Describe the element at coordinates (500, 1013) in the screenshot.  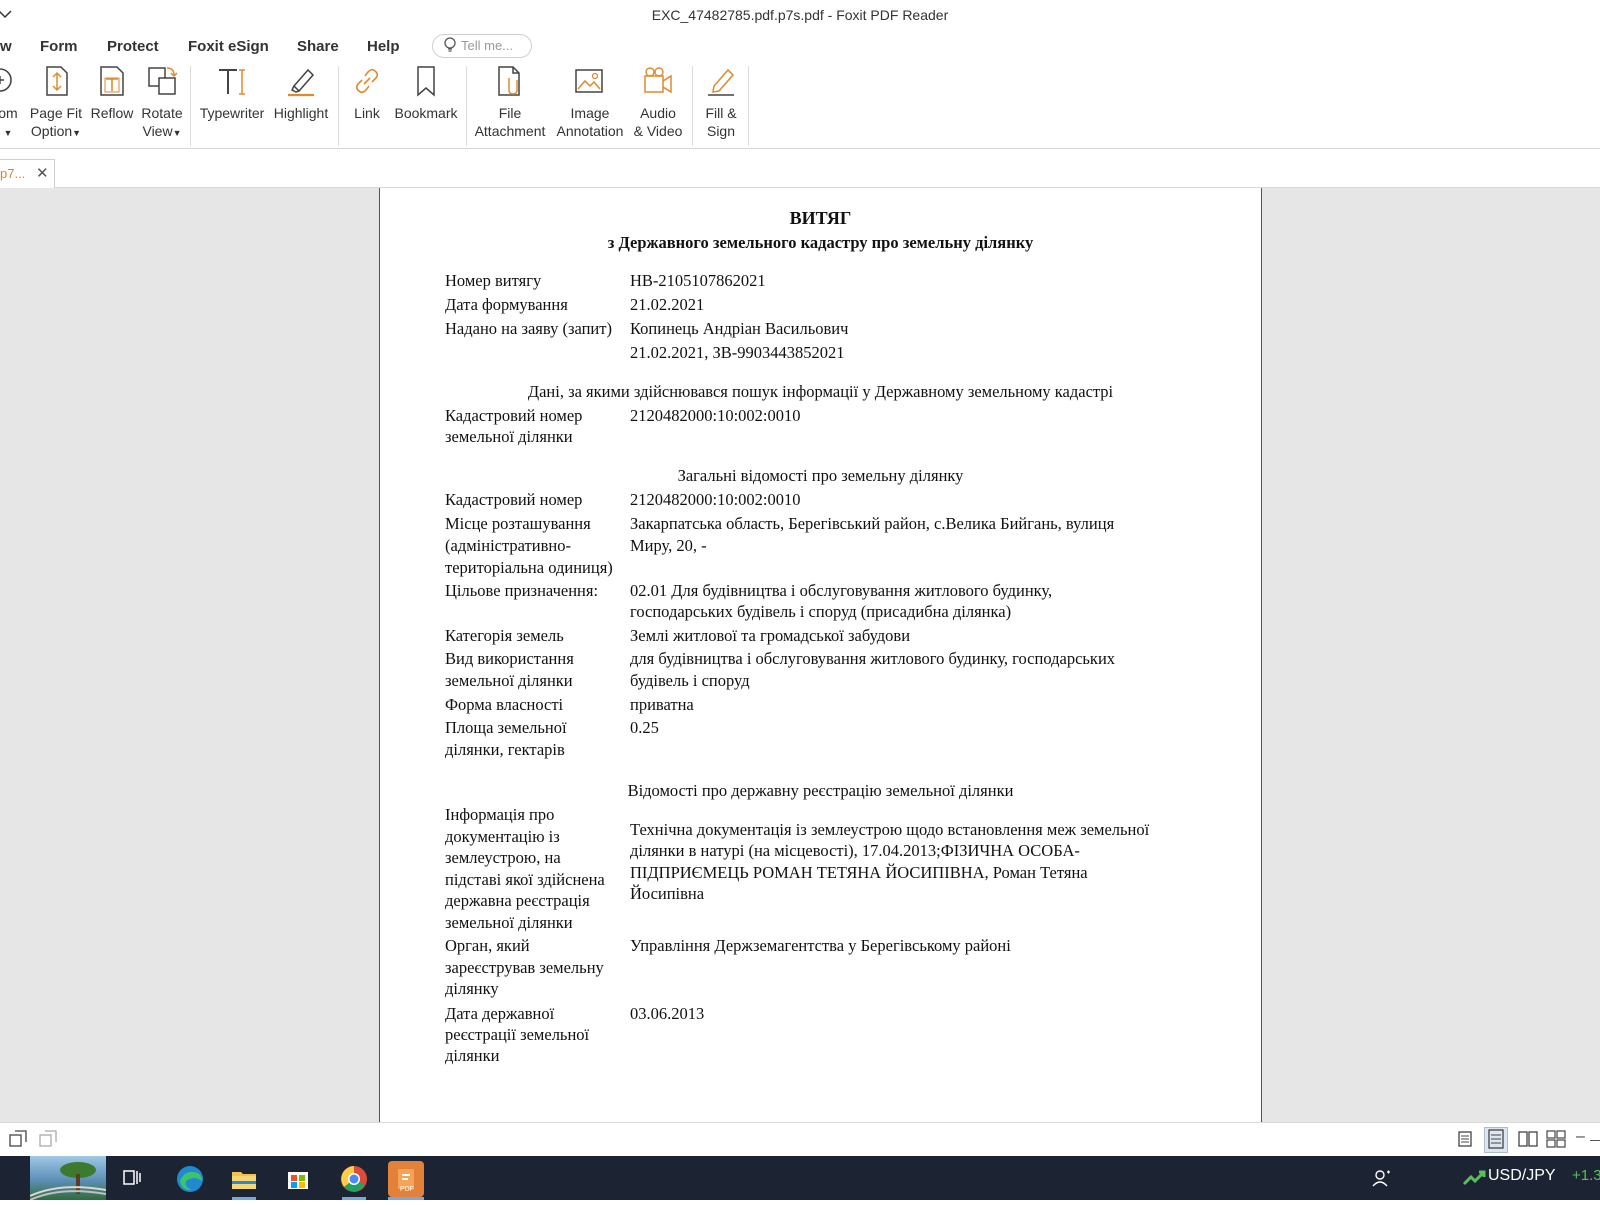
I see `field-label: Дата державної` at that location.